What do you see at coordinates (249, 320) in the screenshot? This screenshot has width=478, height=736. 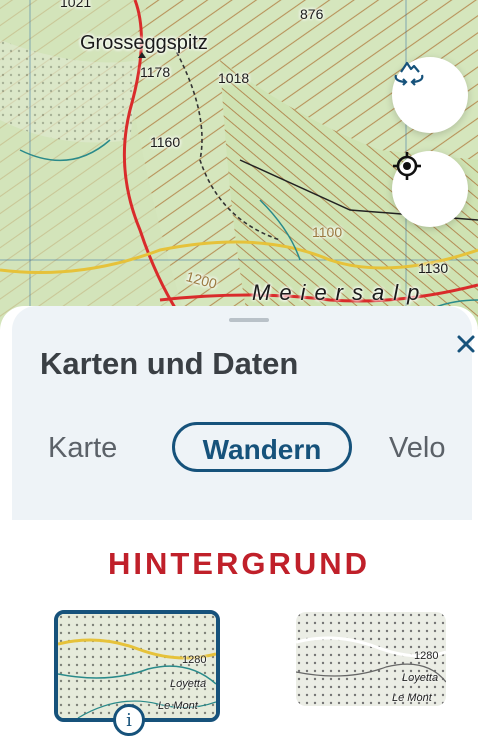 I see `sheet-drag-handle` at bounding box center [249, 320].